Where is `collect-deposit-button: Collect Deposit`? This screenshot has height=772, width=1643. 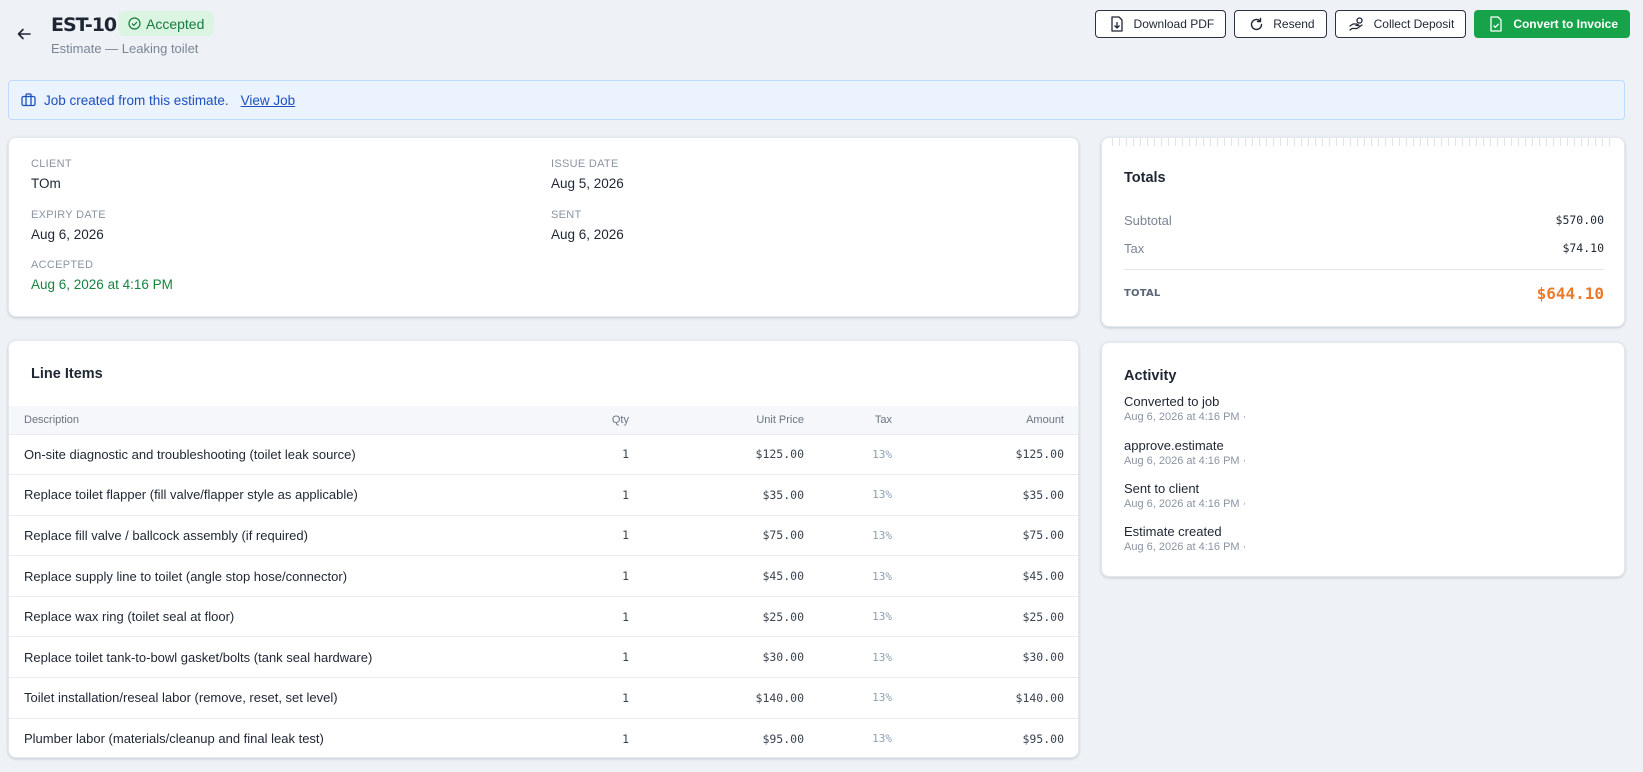 collect-deposit-button: Collect Deposit is located at coordinates (1400, 24).